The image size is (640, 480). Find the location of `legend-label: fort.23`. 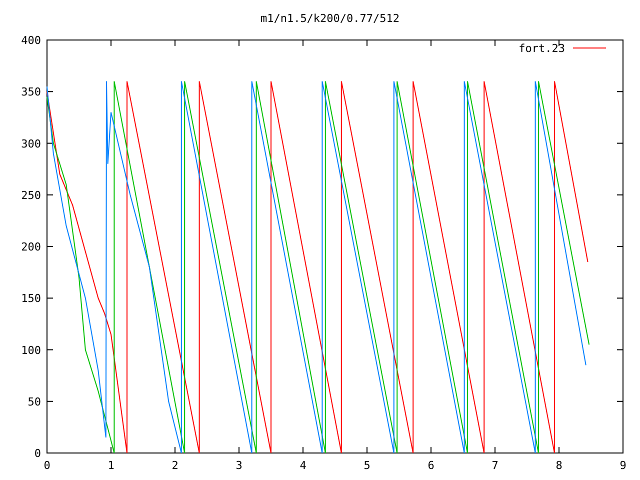

legend-label: fort.23 is located at coordinates (541, 48).